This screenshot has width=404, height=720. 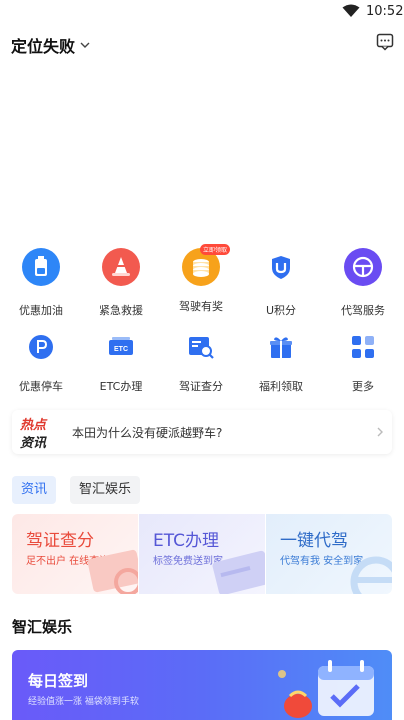 I want to click on service-label: 驾驶有奖, so click(x=201, y=306).